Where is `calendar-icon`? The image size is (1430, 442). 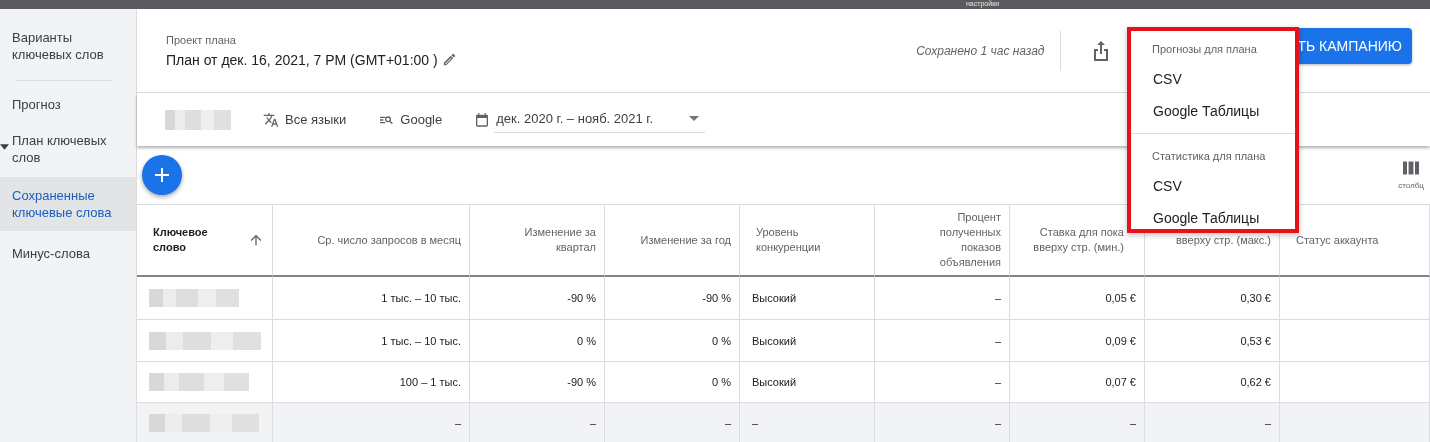
calendar-icon is located at coordinates (482, 119).